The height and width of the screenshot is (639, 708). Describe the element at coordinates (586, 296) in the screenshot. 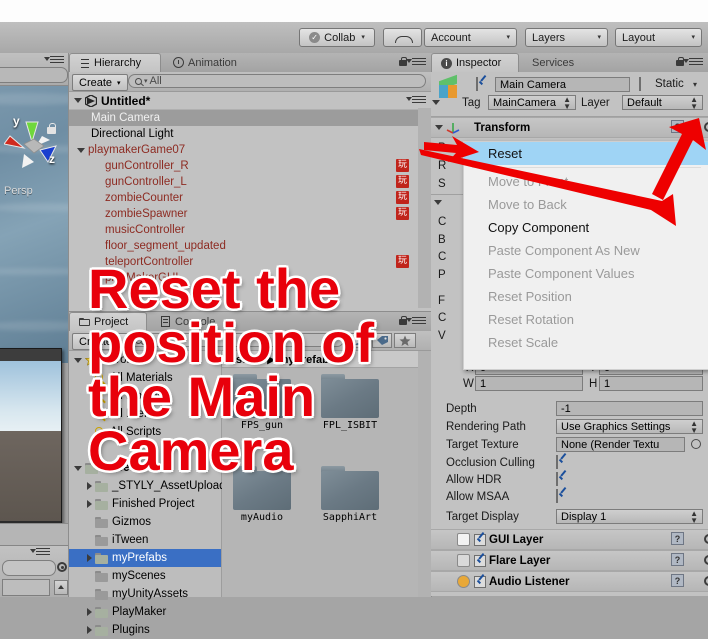

I see `context-menu-item: Reset Position` at that location.